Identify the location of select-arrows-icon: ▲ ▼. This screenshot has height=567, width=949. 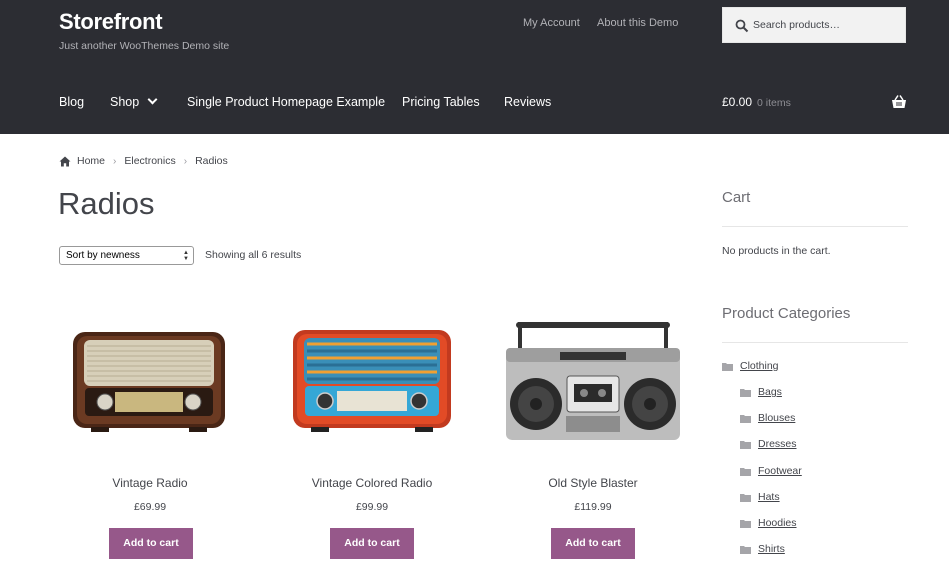
(186, 256).